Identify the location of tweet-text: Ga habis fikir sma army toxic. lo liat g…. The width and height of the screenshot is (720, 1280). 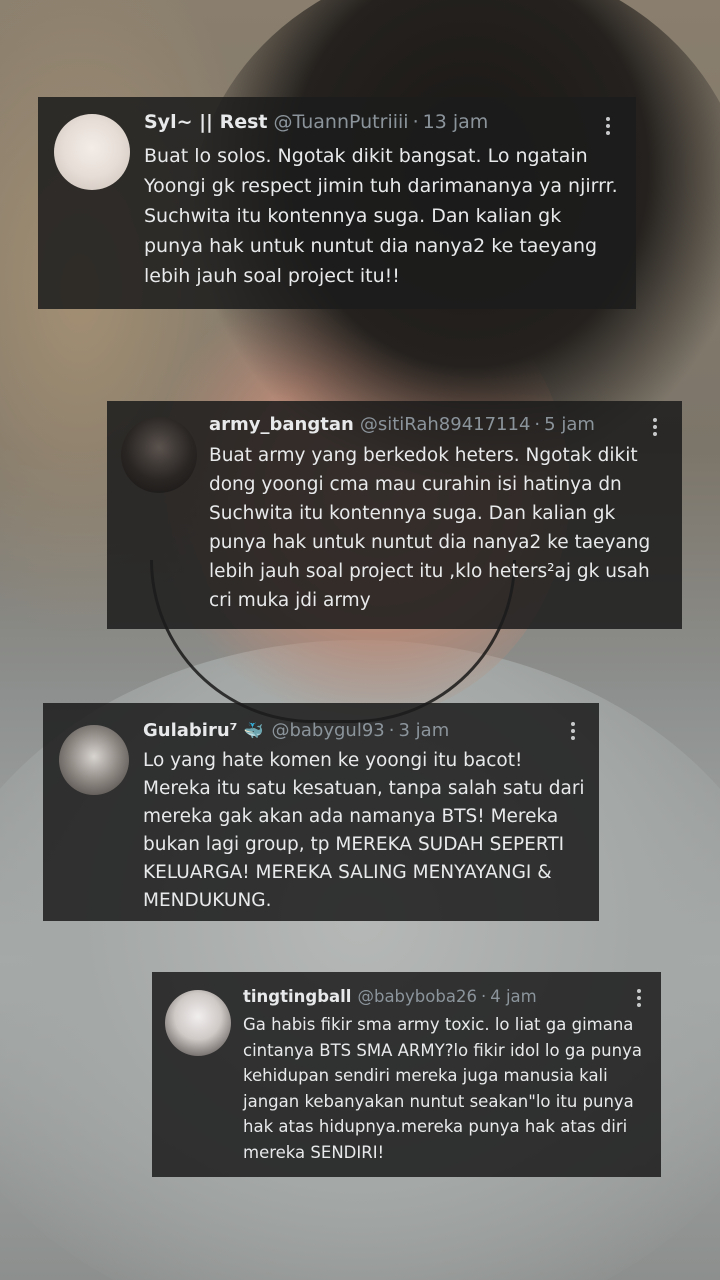
(442, 1088).